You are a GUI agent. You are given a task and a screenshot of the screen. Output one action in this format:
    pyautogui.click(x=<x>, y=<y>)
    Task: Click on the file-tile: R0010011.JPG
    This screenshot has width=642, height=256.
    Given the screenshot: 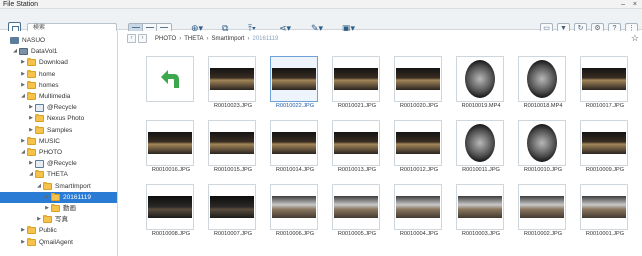 What is the action you would take?
    pyautogui.click(x=484, y=146)
    